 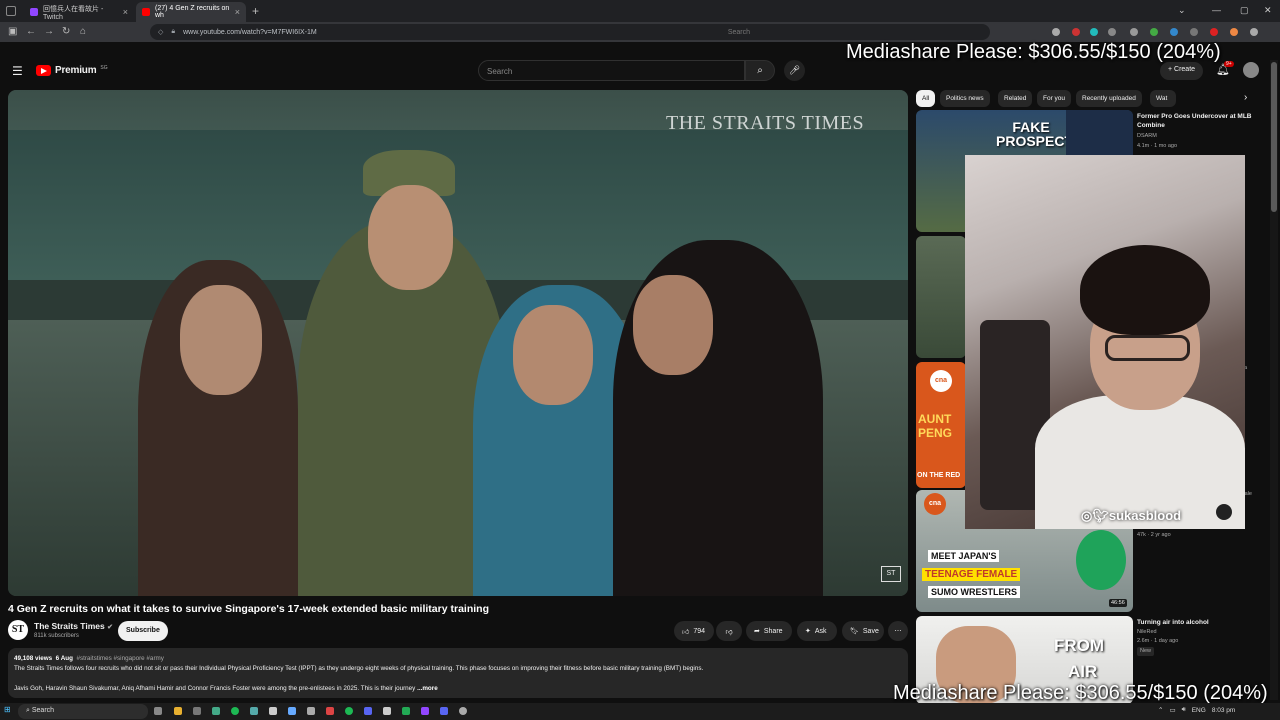 What do you see at coordinates (817, 631) in the screenshot?
I see `ask-button: ✦ Ask` at bounding box center [817, 631].